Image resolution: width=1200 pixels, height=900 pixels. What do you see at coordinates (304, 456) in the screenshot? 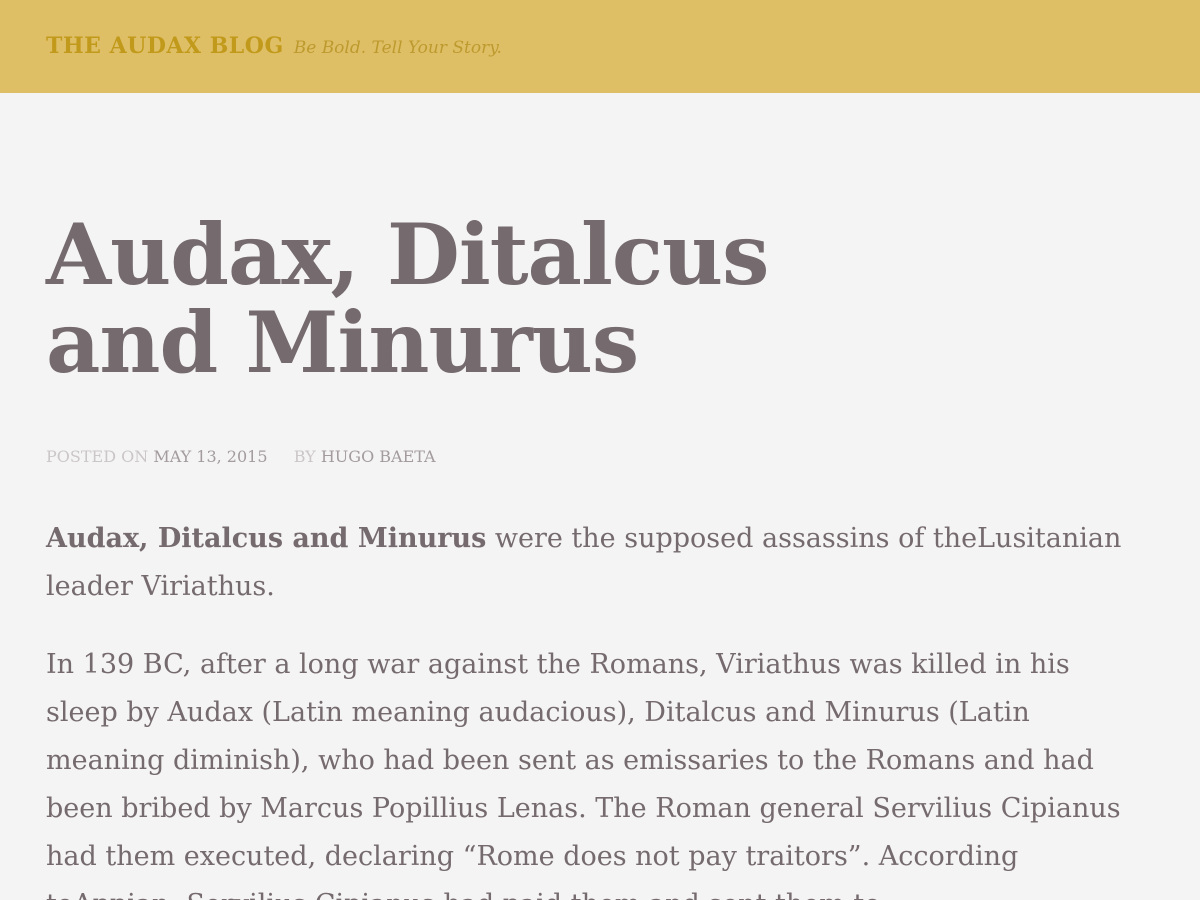
I see `by-label: BY` at bounding box center [304, 456].